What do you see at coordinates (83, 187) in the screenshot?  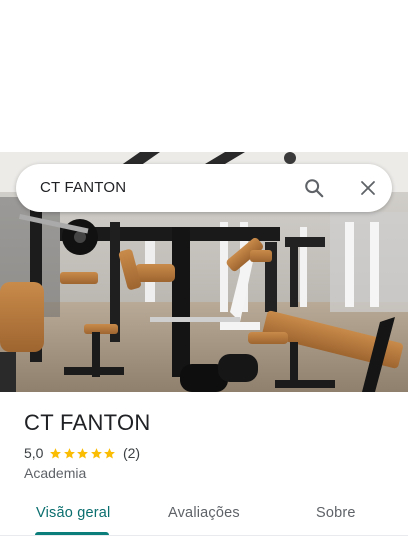 I see `search-input: CT FANTON` at bounding box center [83, 187].